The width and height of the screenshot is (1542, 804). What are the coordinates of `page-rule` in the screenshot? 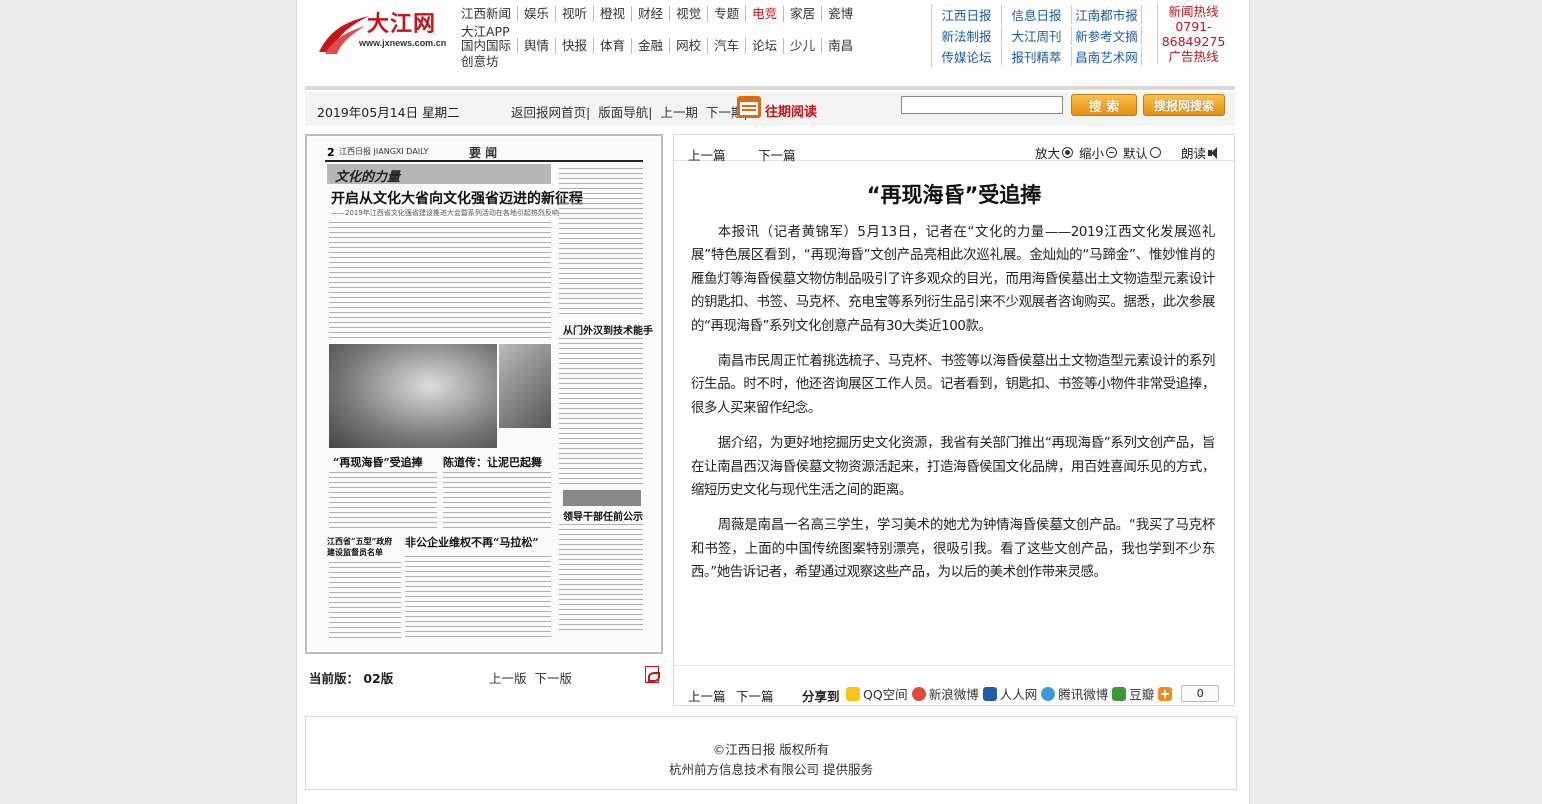 It's located at (484, 161).